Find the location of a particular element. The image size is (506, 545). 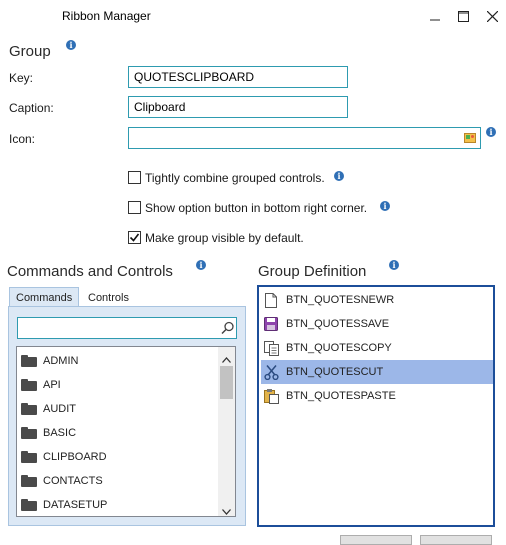

group-definition-item: BTN_QUOTESSAVE is located at coordinates (377, 324).